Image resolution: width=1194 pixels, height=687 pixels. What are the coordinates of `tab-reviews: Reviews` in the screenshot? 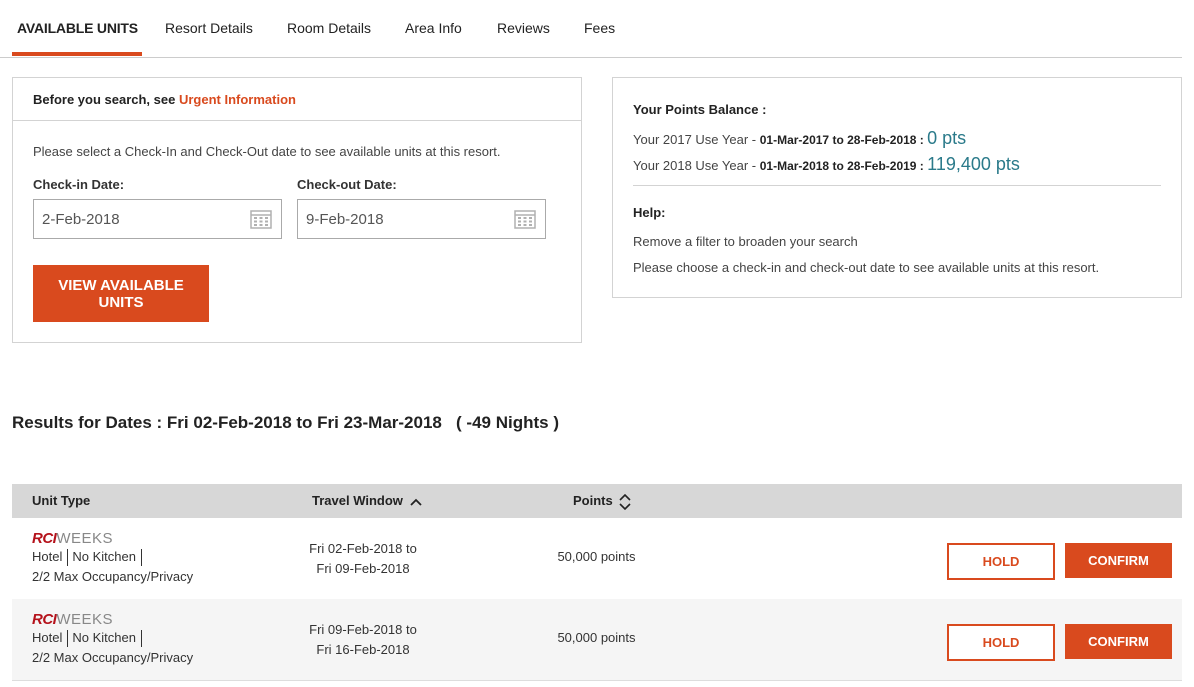 It's located at (523, 28).